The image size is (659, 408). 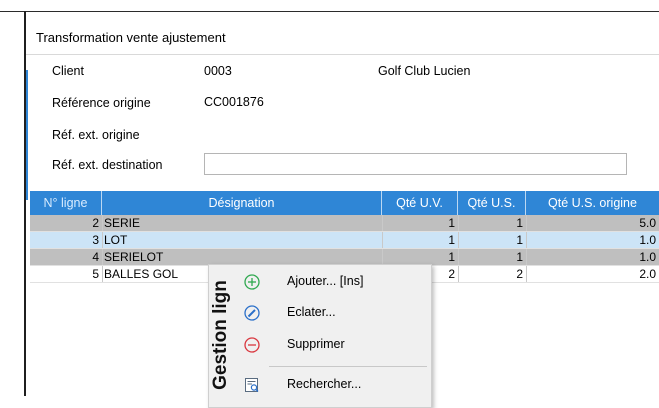 I want to click on col-header-qte-us: Qté U.S., so click(x=492, y=203).